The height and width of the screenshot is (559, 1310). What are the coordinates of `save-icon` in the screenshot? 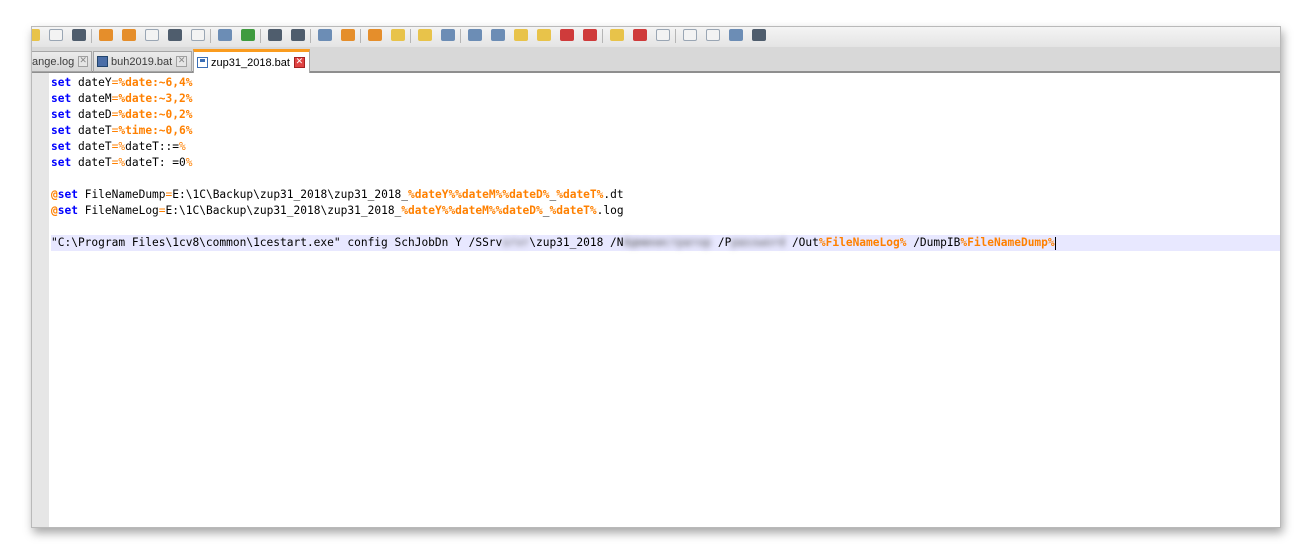 It's located at (79, 35).